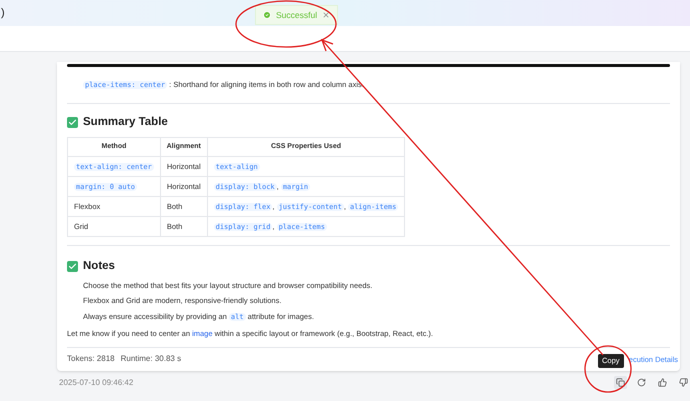 This screenshot has height=401, width=690. What do you see at coordinates (620, 383) in the screenshot?
I see `copy-button` at bounding box center [620, 383].